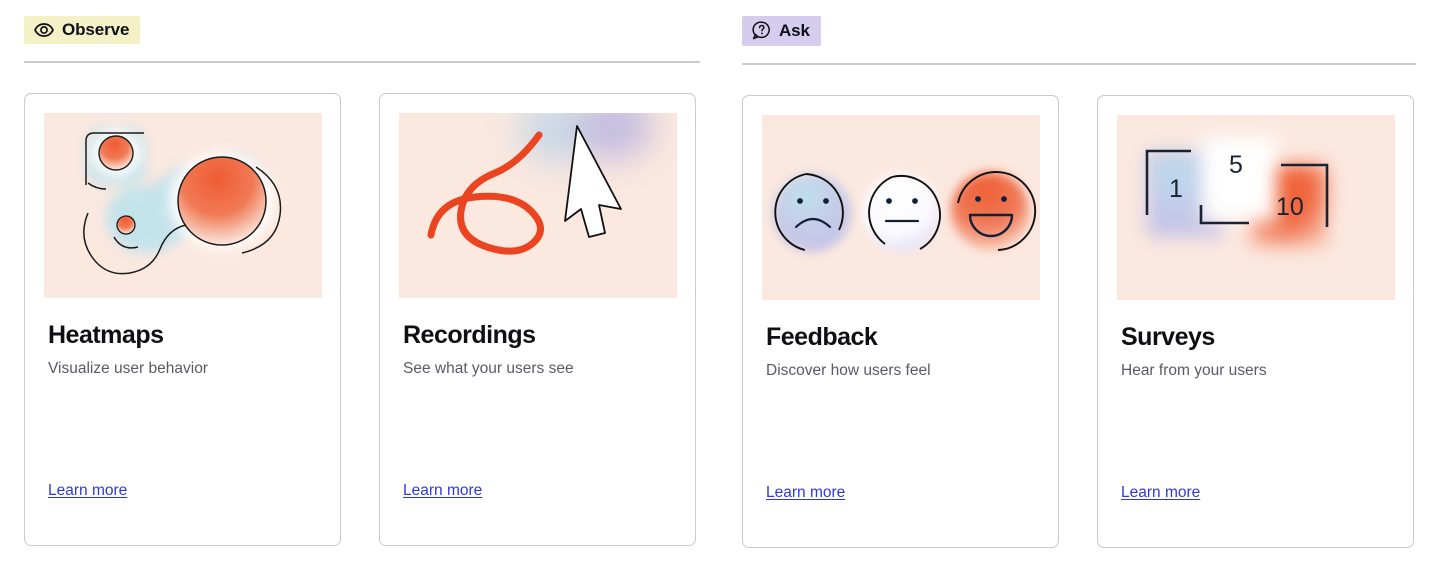 This screenshot has height=572, width=1440. Describe the element at coordinates (96, 29) in the screenshot. I see `section-badge-label: Observe` at that location.